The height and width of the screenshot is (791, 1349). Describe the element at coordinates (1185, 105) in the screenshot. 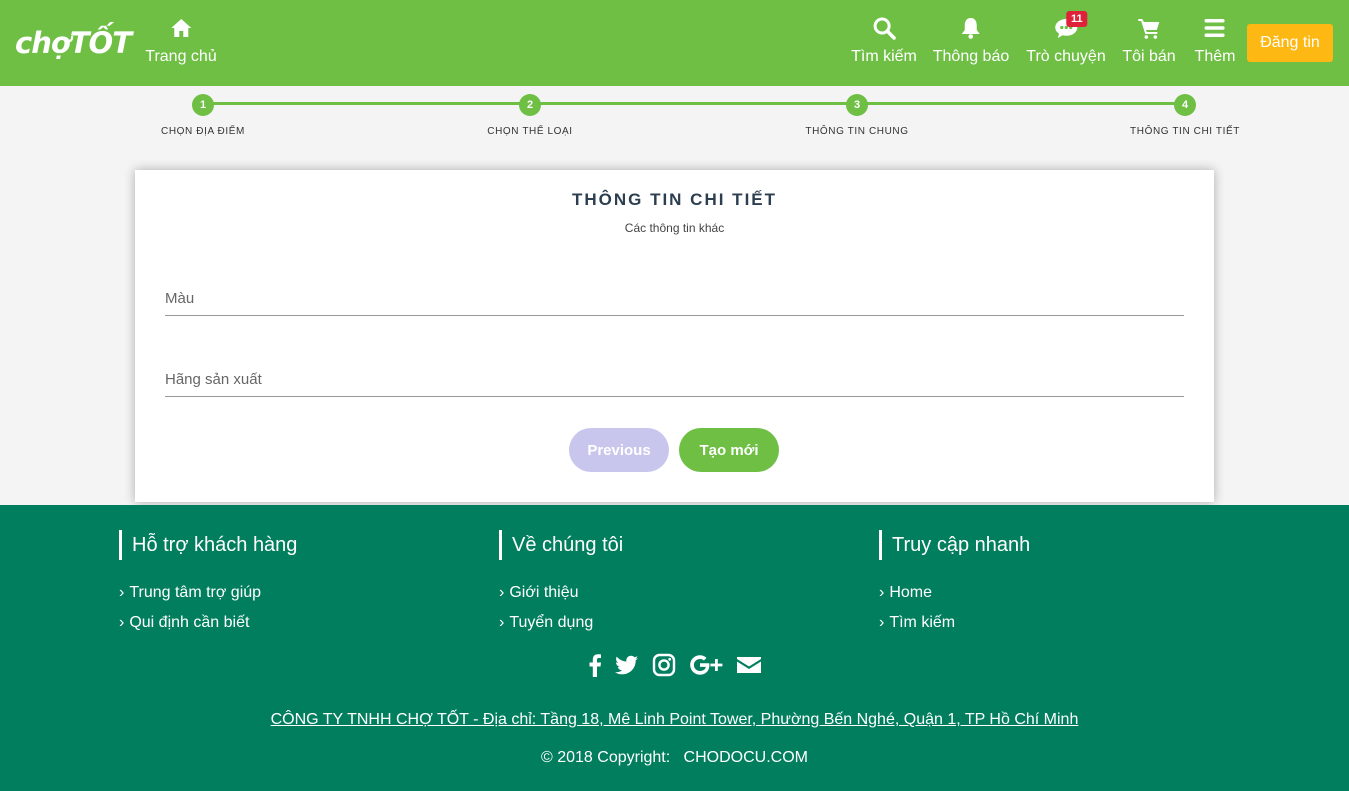

I see `step-number: 4` at that location.